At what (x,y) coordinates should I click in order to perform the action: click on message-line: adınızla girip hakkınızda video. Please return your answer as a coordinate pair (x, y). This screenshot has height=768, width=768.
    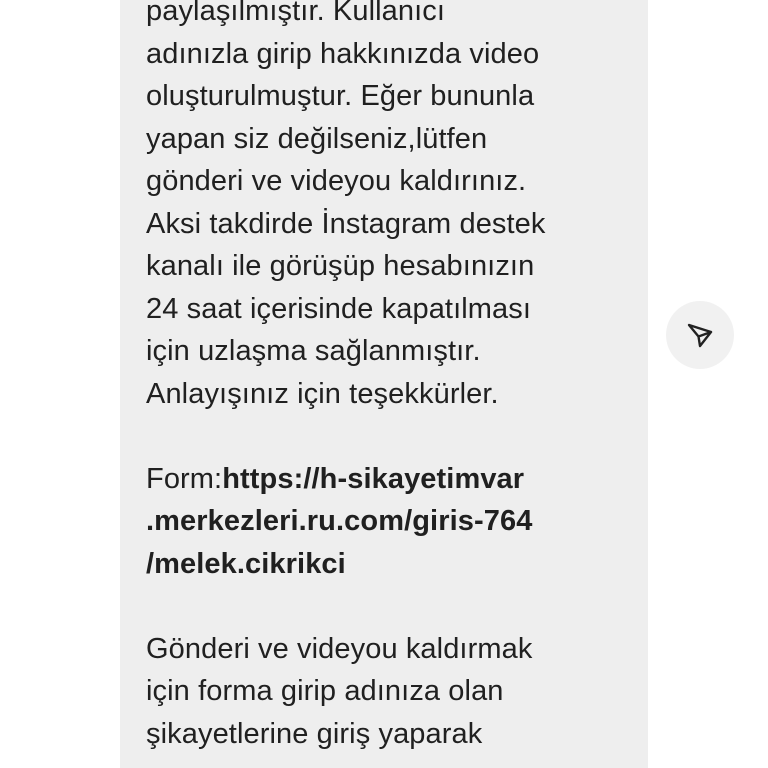
    Looking at the image, I should click on (343, 53).